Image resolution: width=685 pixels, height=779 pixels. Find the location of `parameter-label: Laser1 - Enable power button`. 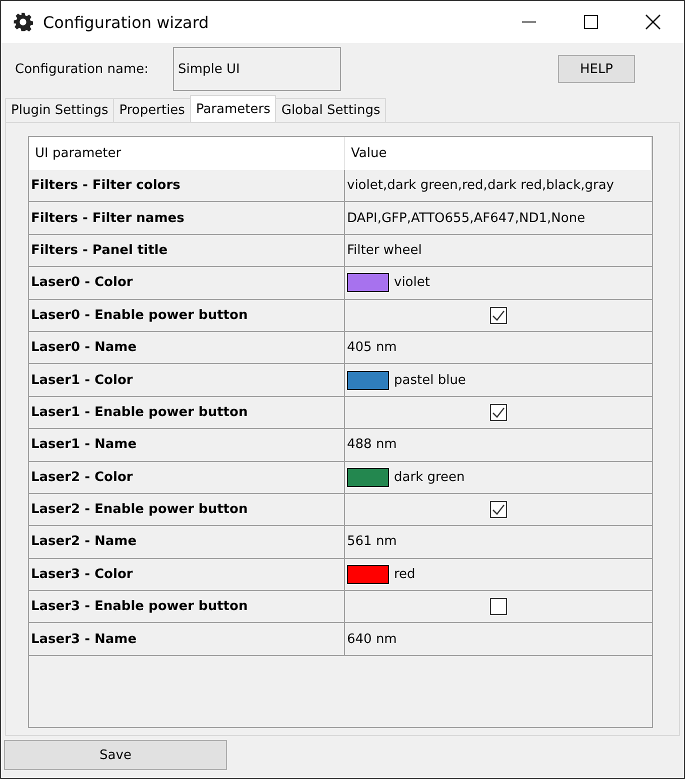

parameter-label: Laser1 - Enable power button is located at coordinates (139, 412).